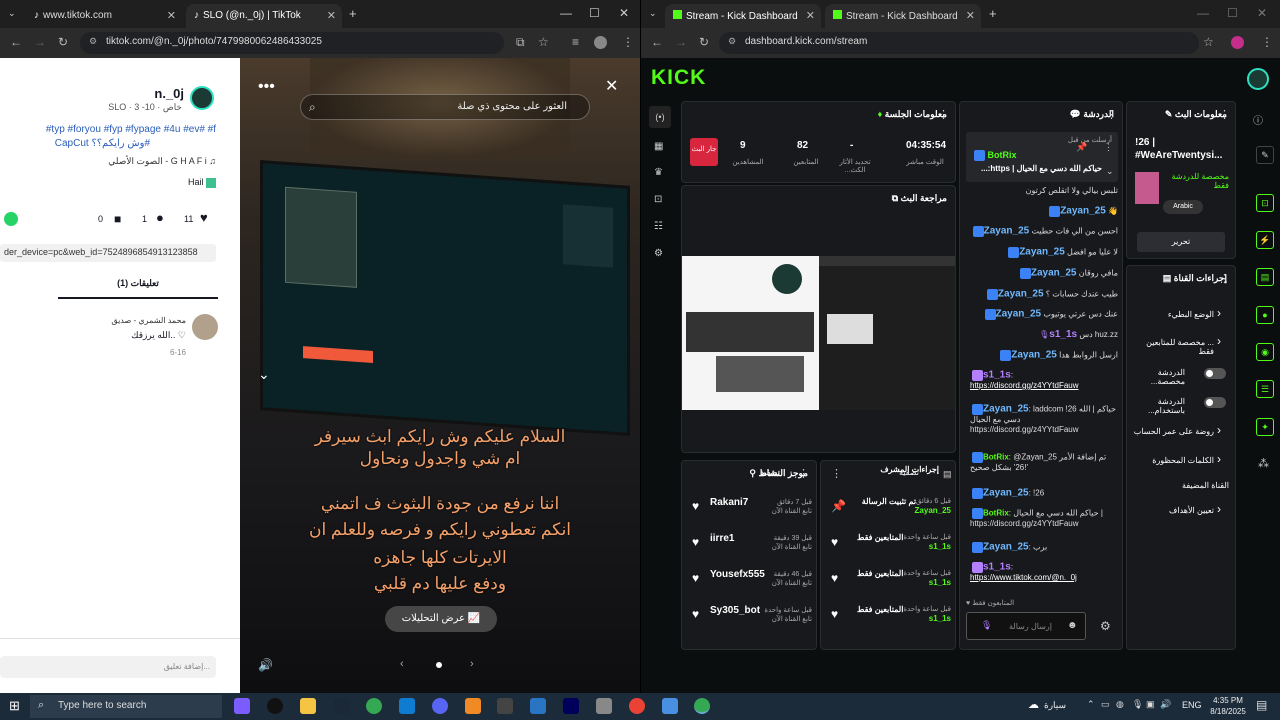 Image resolution: width=1280 pixels, height=720 pixels. I want to click on chat-settings-icon: ⚙, so click(1105, 626).